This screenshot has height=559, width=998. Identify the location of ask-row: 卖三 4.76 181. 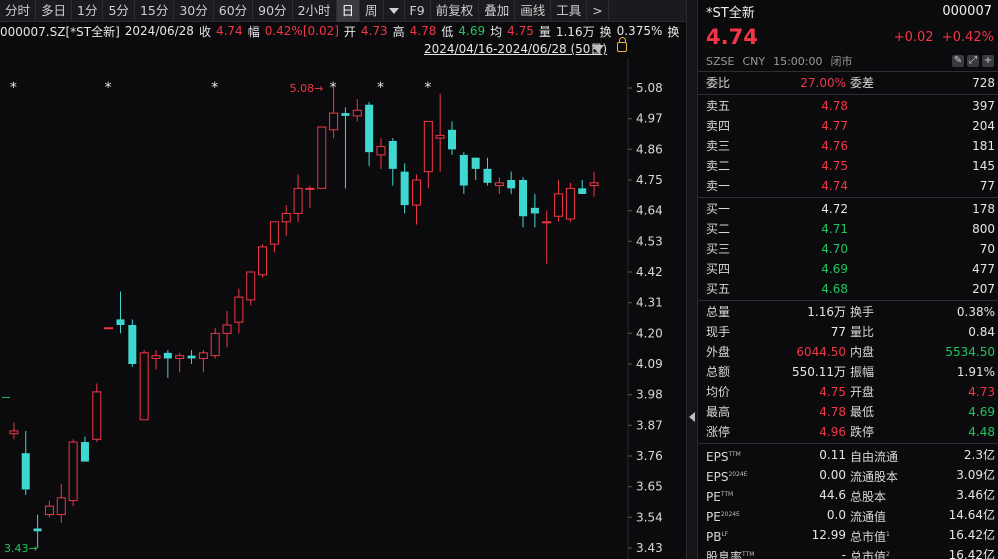
(848, 146).